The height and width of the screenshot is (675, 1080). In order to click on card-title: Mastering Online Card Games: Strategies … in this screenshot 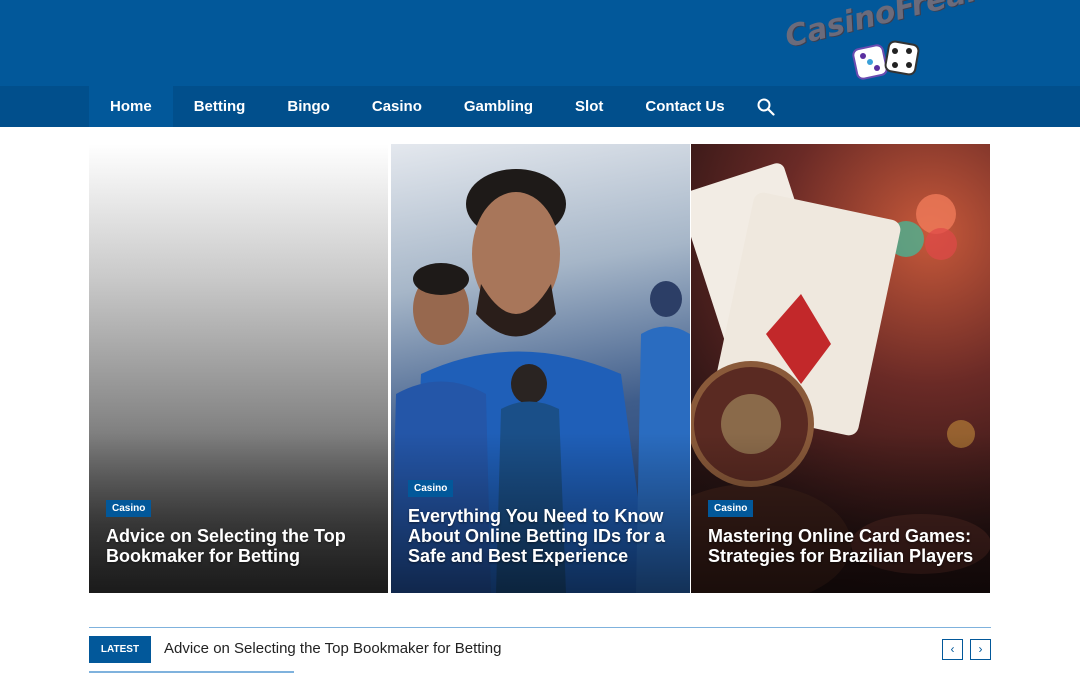, I will do `click(843, 546)`.